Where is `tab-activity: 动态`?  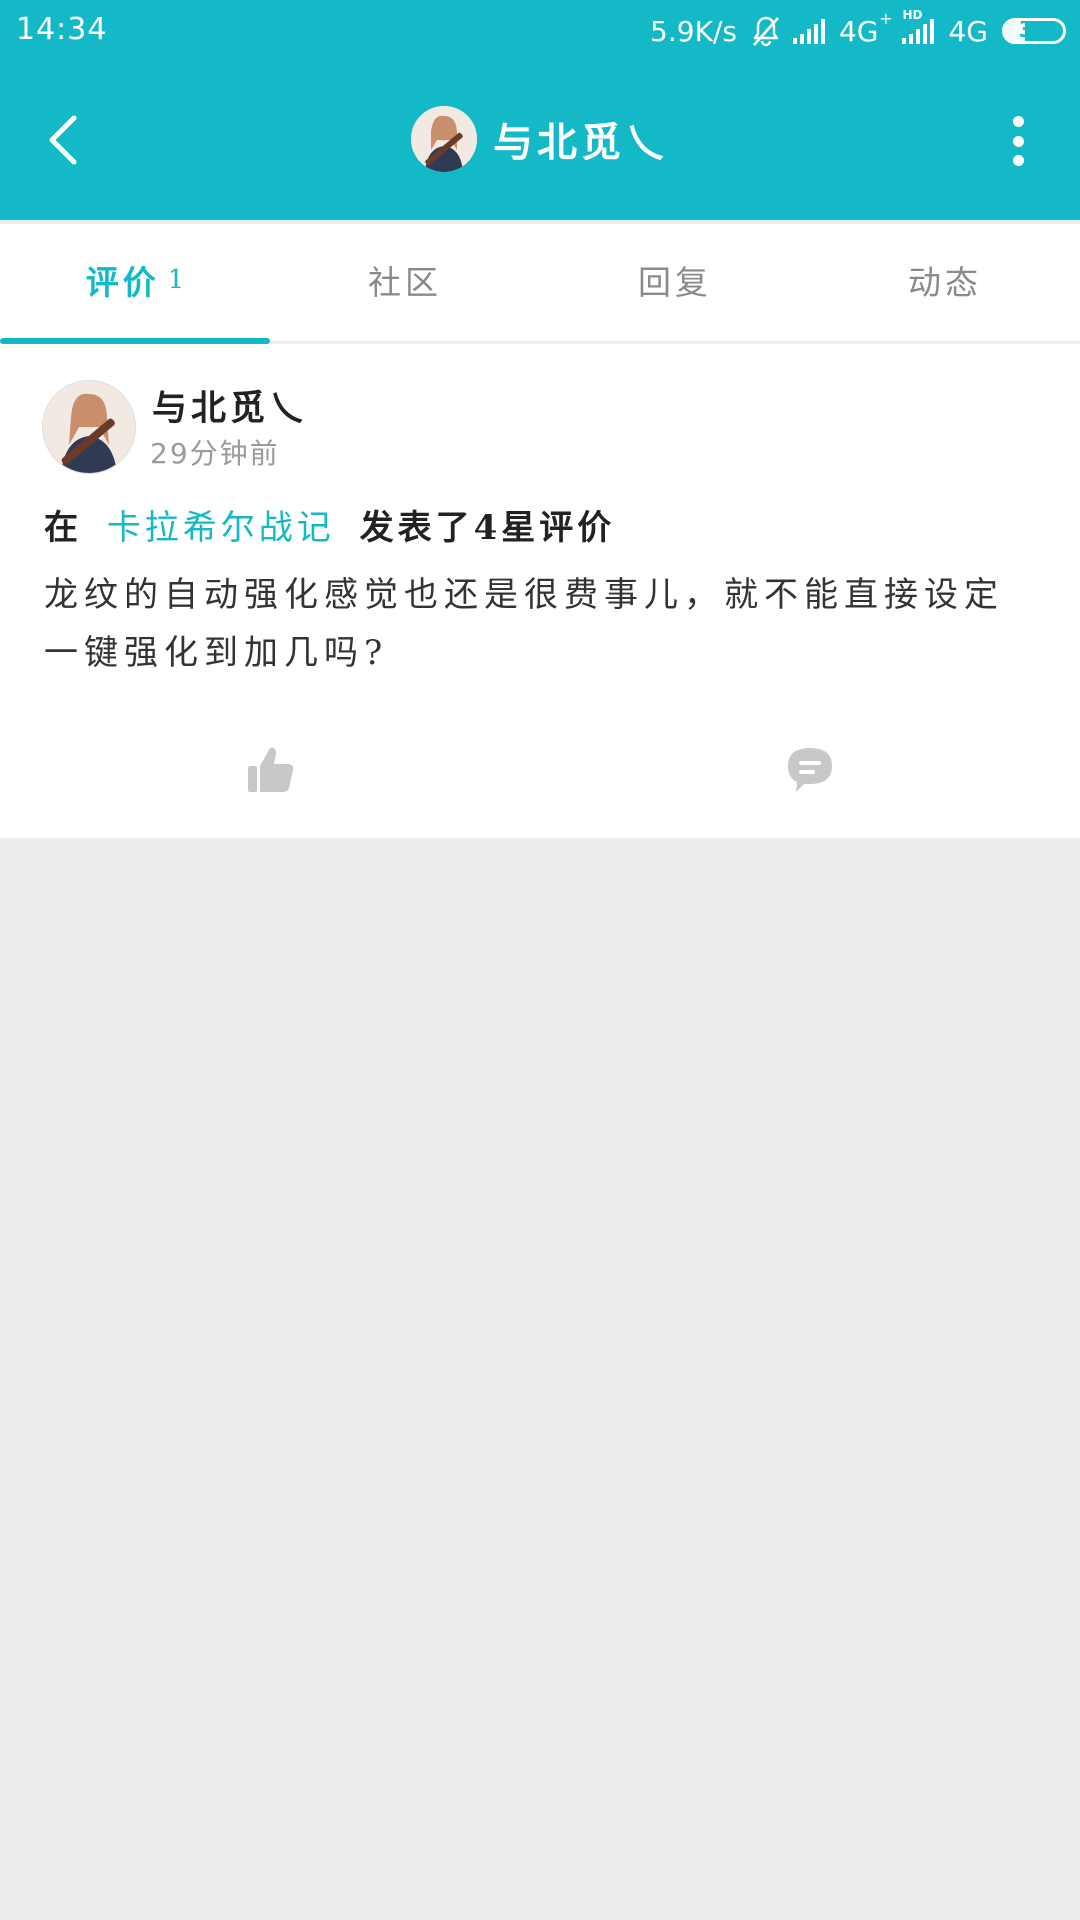
tab-activity: 动态 is located at coordinates (945, 282).